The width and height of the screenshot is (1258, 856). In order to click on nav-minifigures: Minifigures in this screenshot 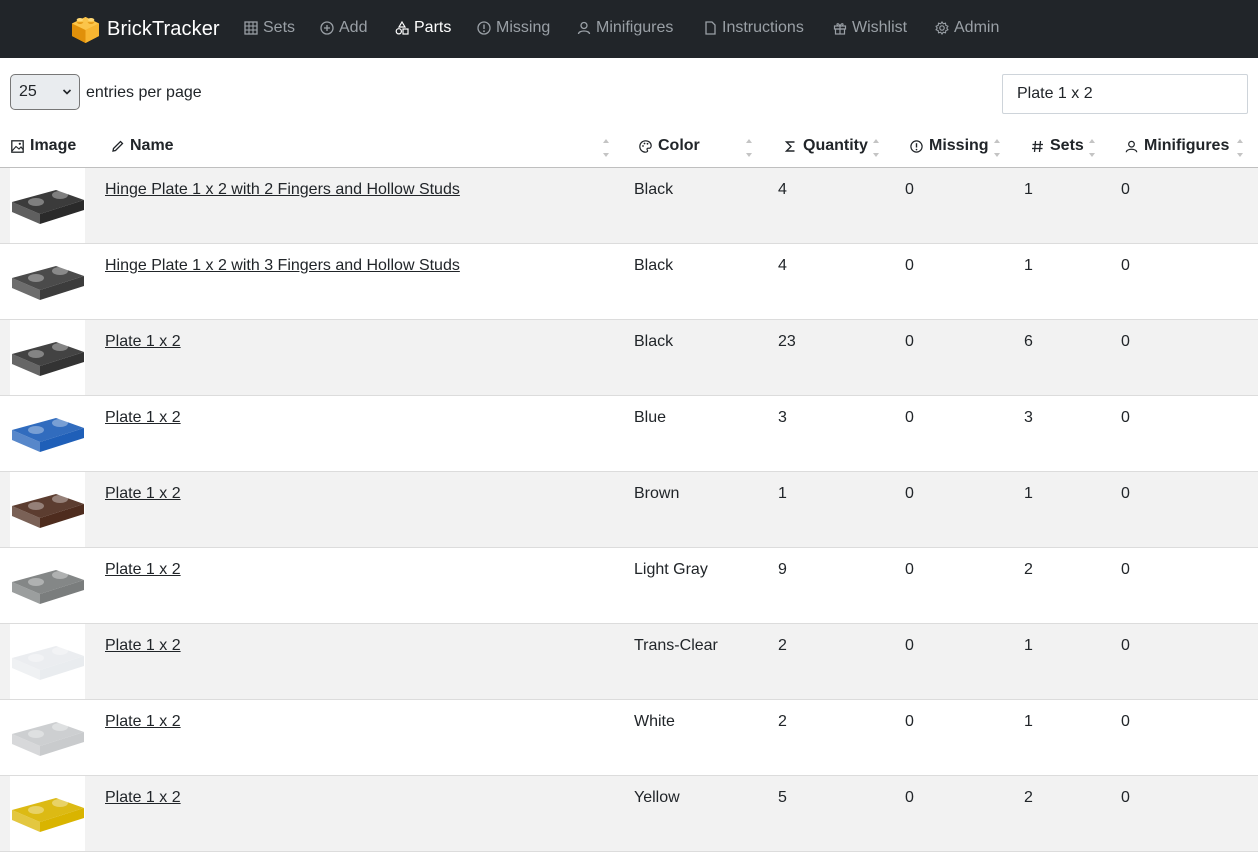, I will do `click(625, 28)`.